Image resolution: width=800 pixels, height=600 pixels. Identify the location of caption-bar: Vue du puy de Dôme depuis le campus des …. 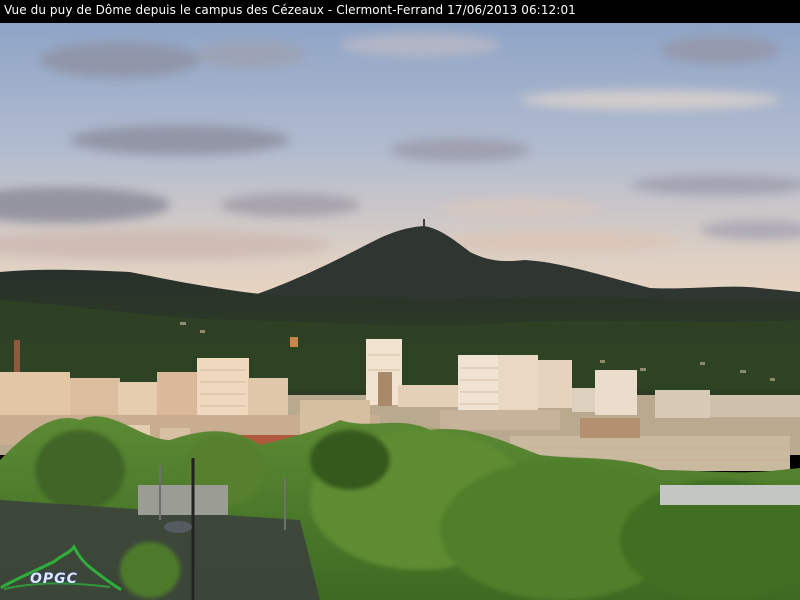
(400, 11).